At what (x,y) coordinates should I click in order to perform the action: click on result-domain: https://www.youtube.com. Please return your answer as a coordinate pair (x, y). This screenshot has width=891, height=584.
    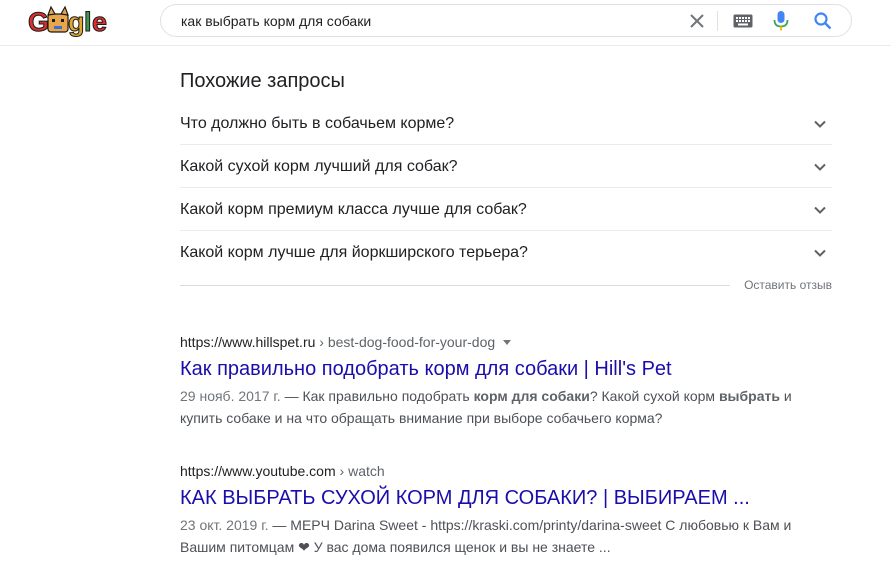
    Looking at the image, I should click on (258, 471).